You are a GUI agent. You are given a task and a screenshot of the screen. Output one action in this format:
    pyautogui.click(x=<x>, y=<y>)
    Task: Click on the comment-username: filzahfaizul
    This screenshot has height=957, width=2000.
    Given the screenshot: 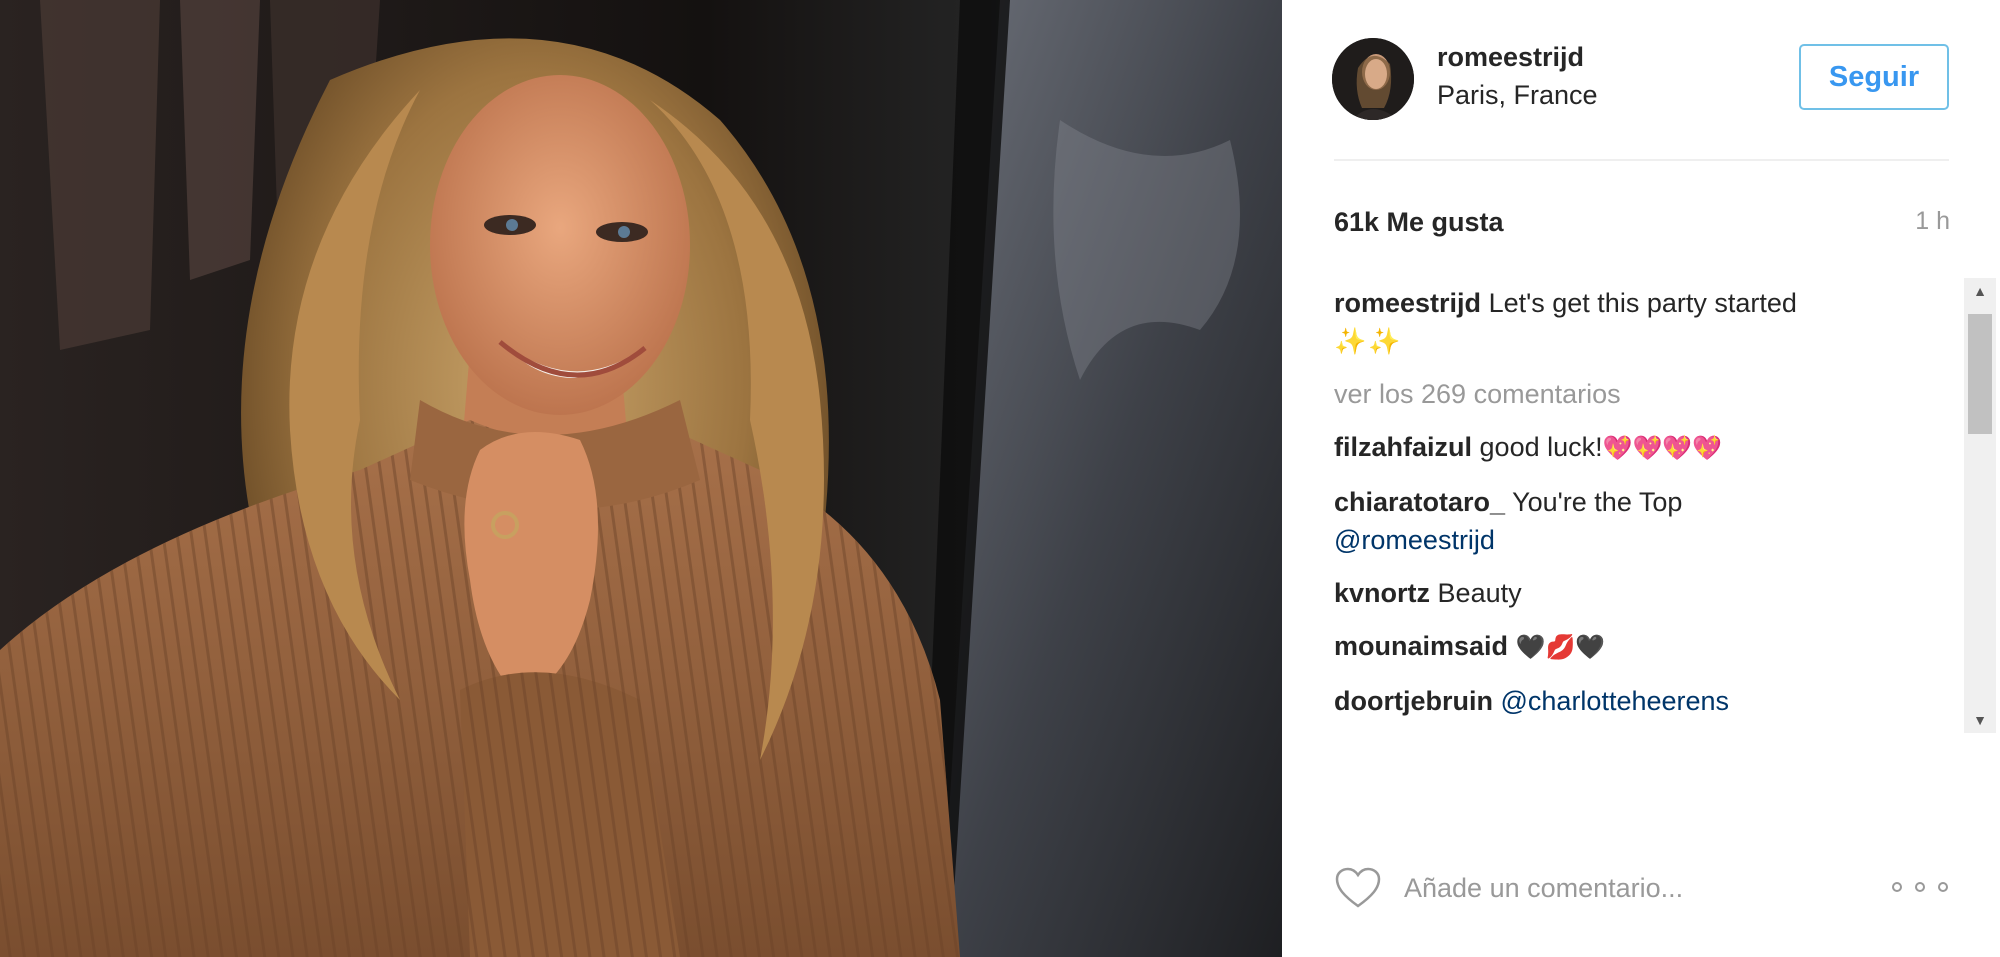 What is the action you would take?
    pyautogui.click(x=1403, y=447)
    